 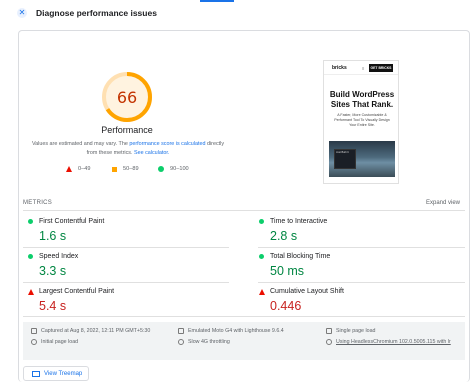 I want to click on circle-icon, so click(x=161, y=169).